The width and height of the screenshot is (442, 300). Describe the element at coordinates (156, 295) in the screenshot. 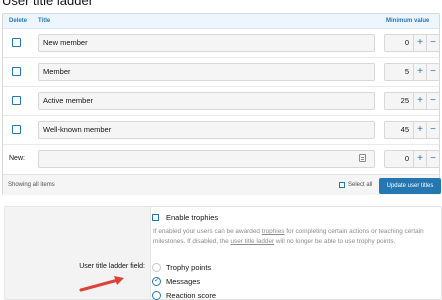

I see `radio-reaction-score` at that location.